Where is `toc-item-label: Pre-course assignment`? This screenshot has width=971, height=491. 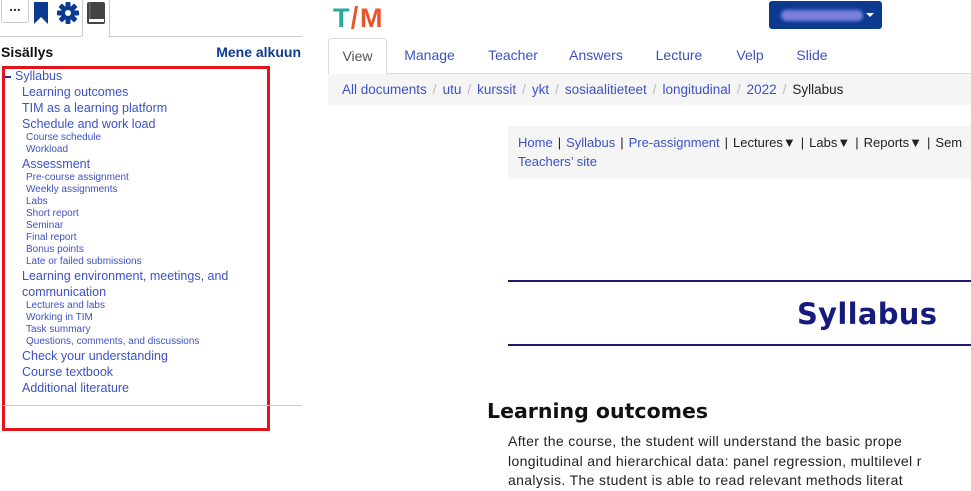 toc-item-label: Pre-course assignment is located at coordinates (77, 177).